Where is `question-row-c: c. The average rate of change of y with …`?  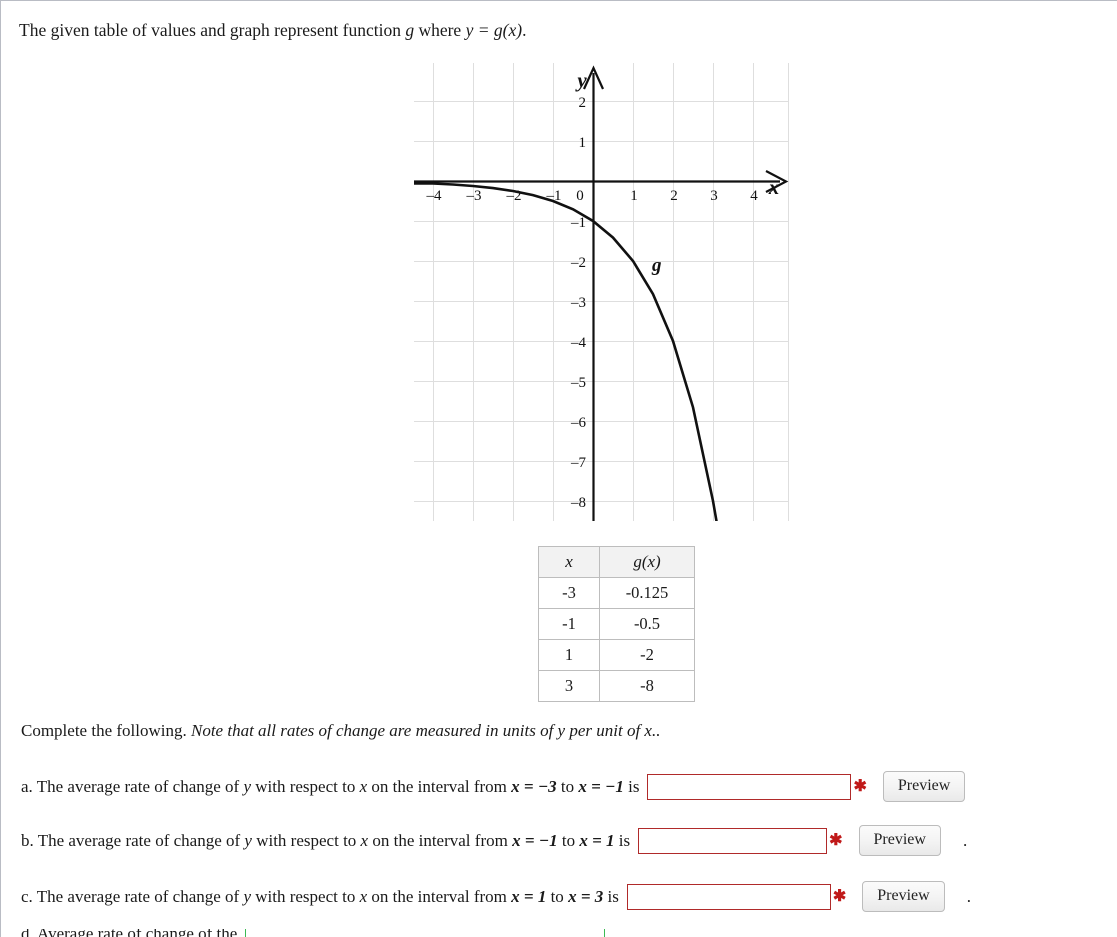
question-row-c: c. The average rate of change of y with … is located at coordinates (496, 896).